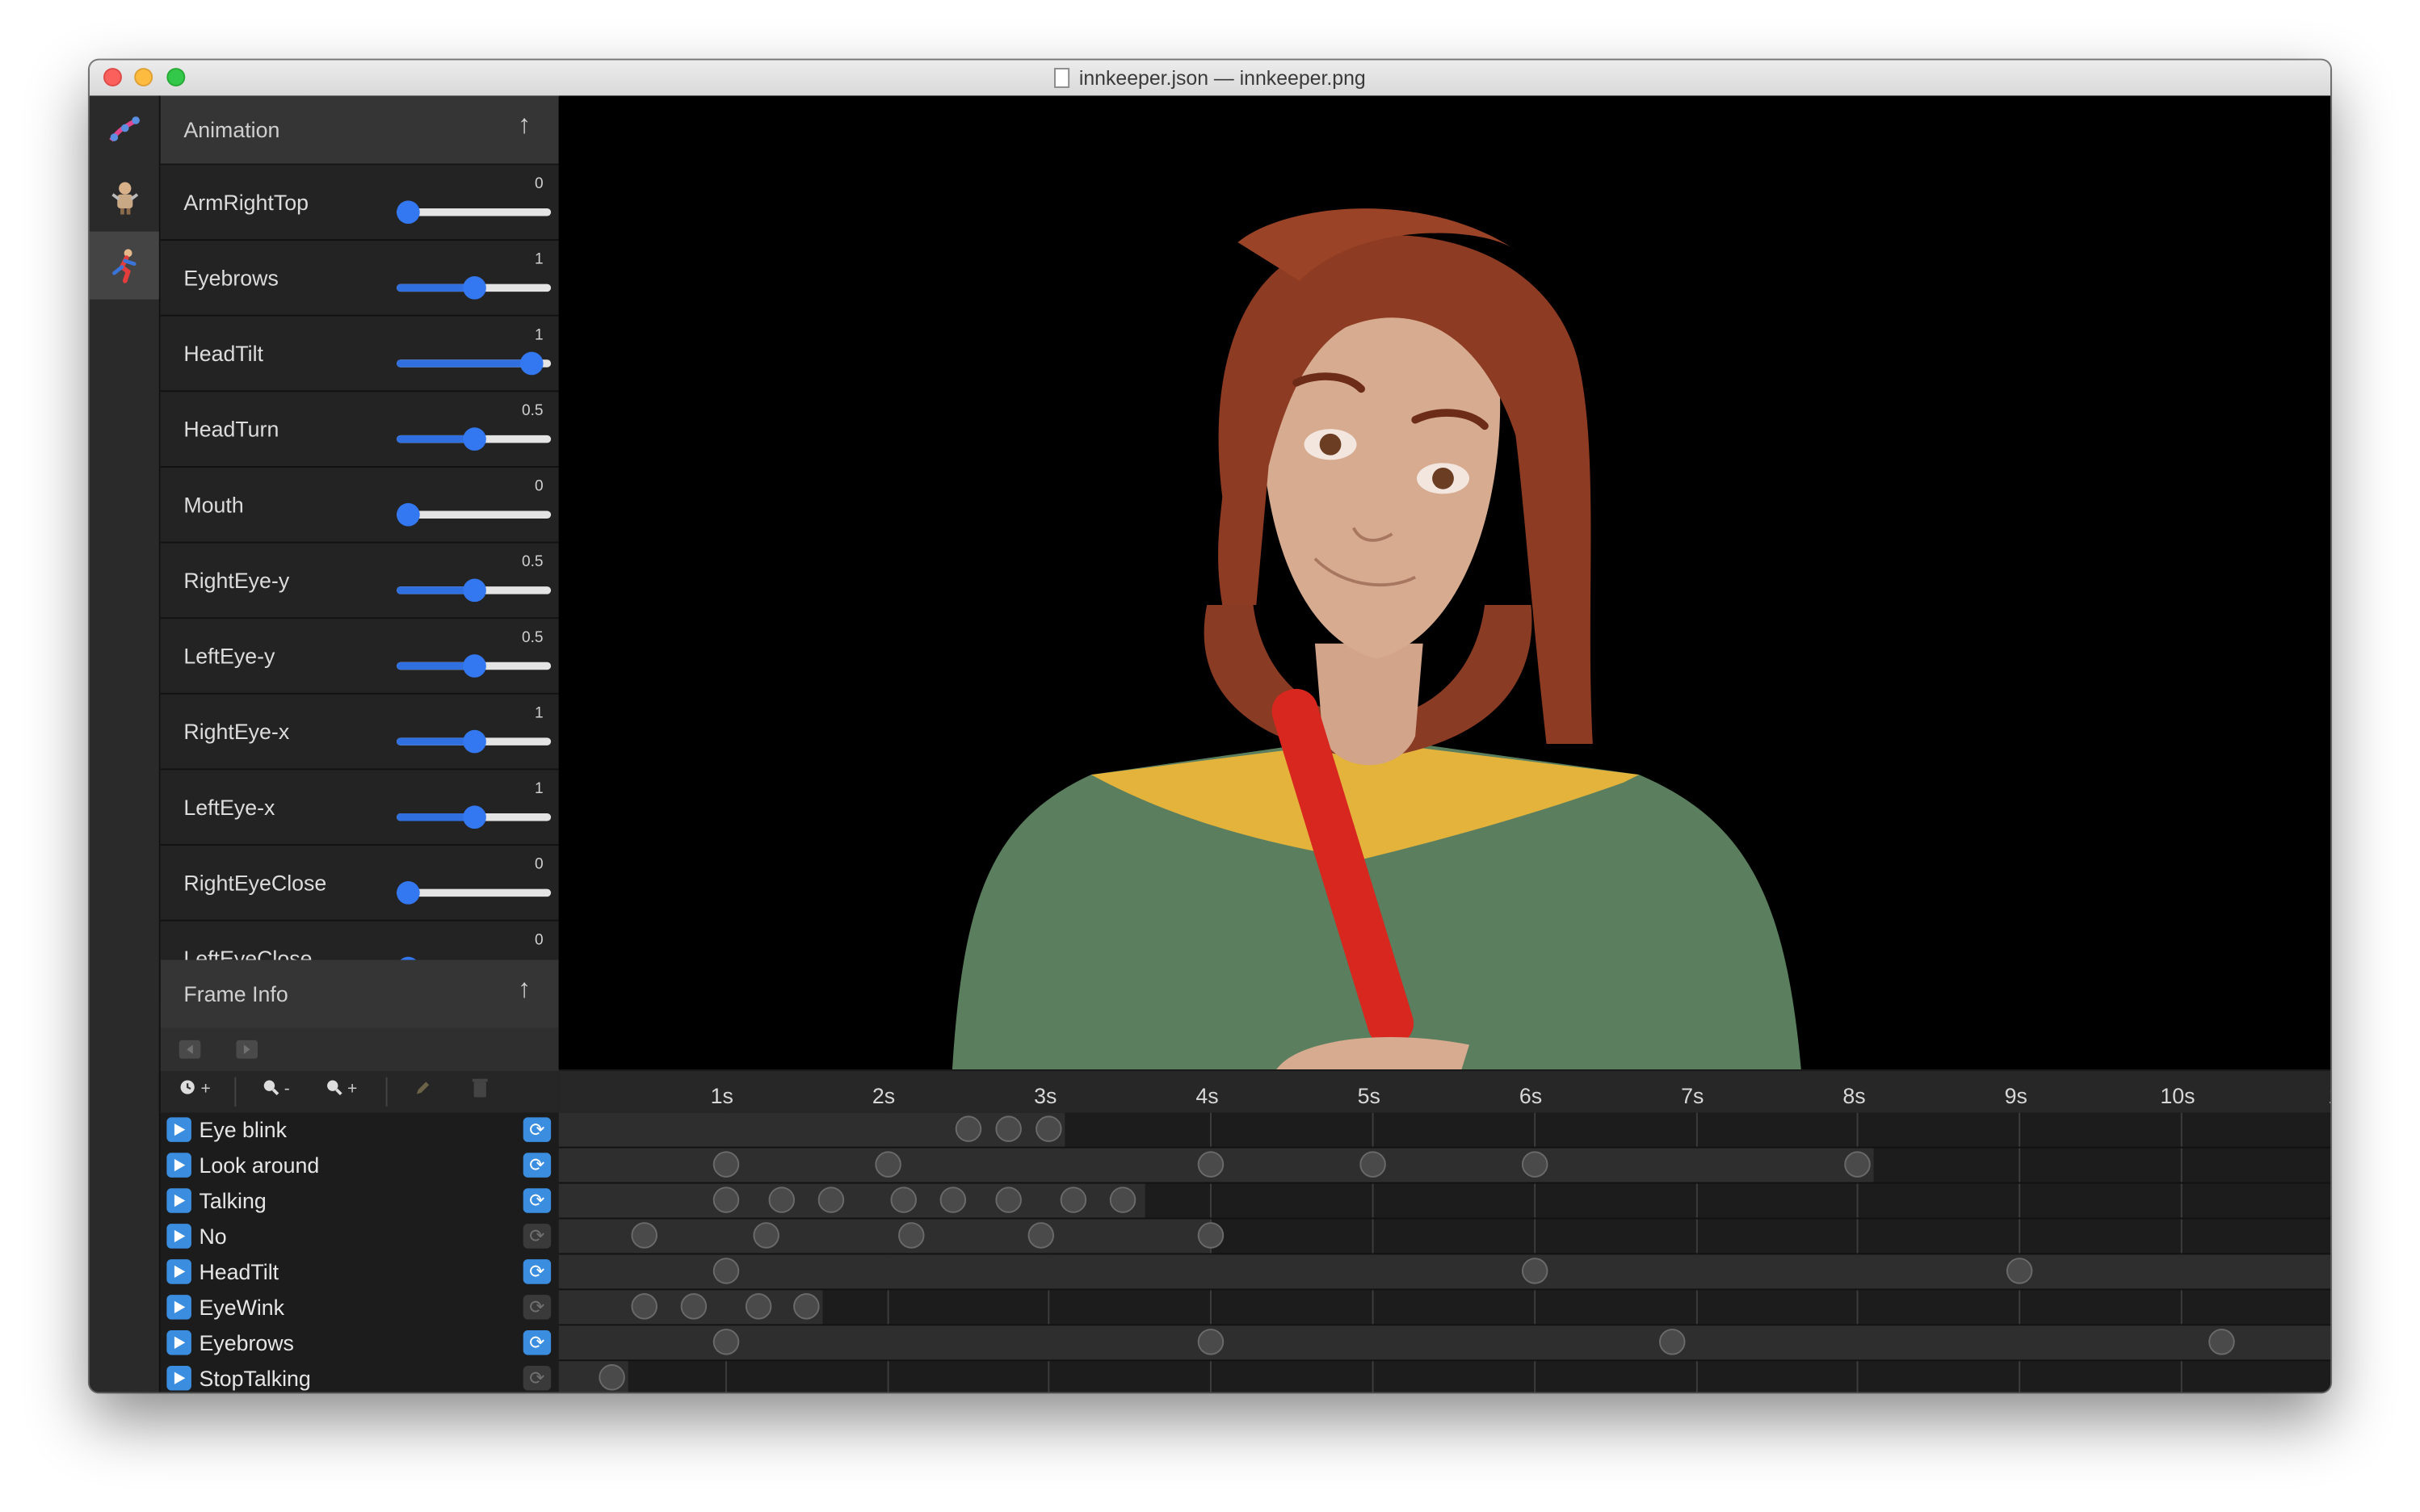  I want to click on param-label: LeftEye-x, so click(229, 808).